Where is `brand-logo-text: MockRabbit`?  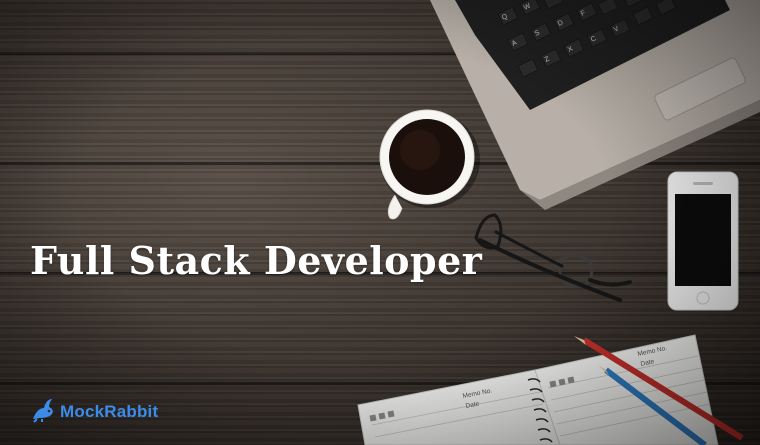 brand-logo-text: MockRabbit is located at coordinates (109, 411).